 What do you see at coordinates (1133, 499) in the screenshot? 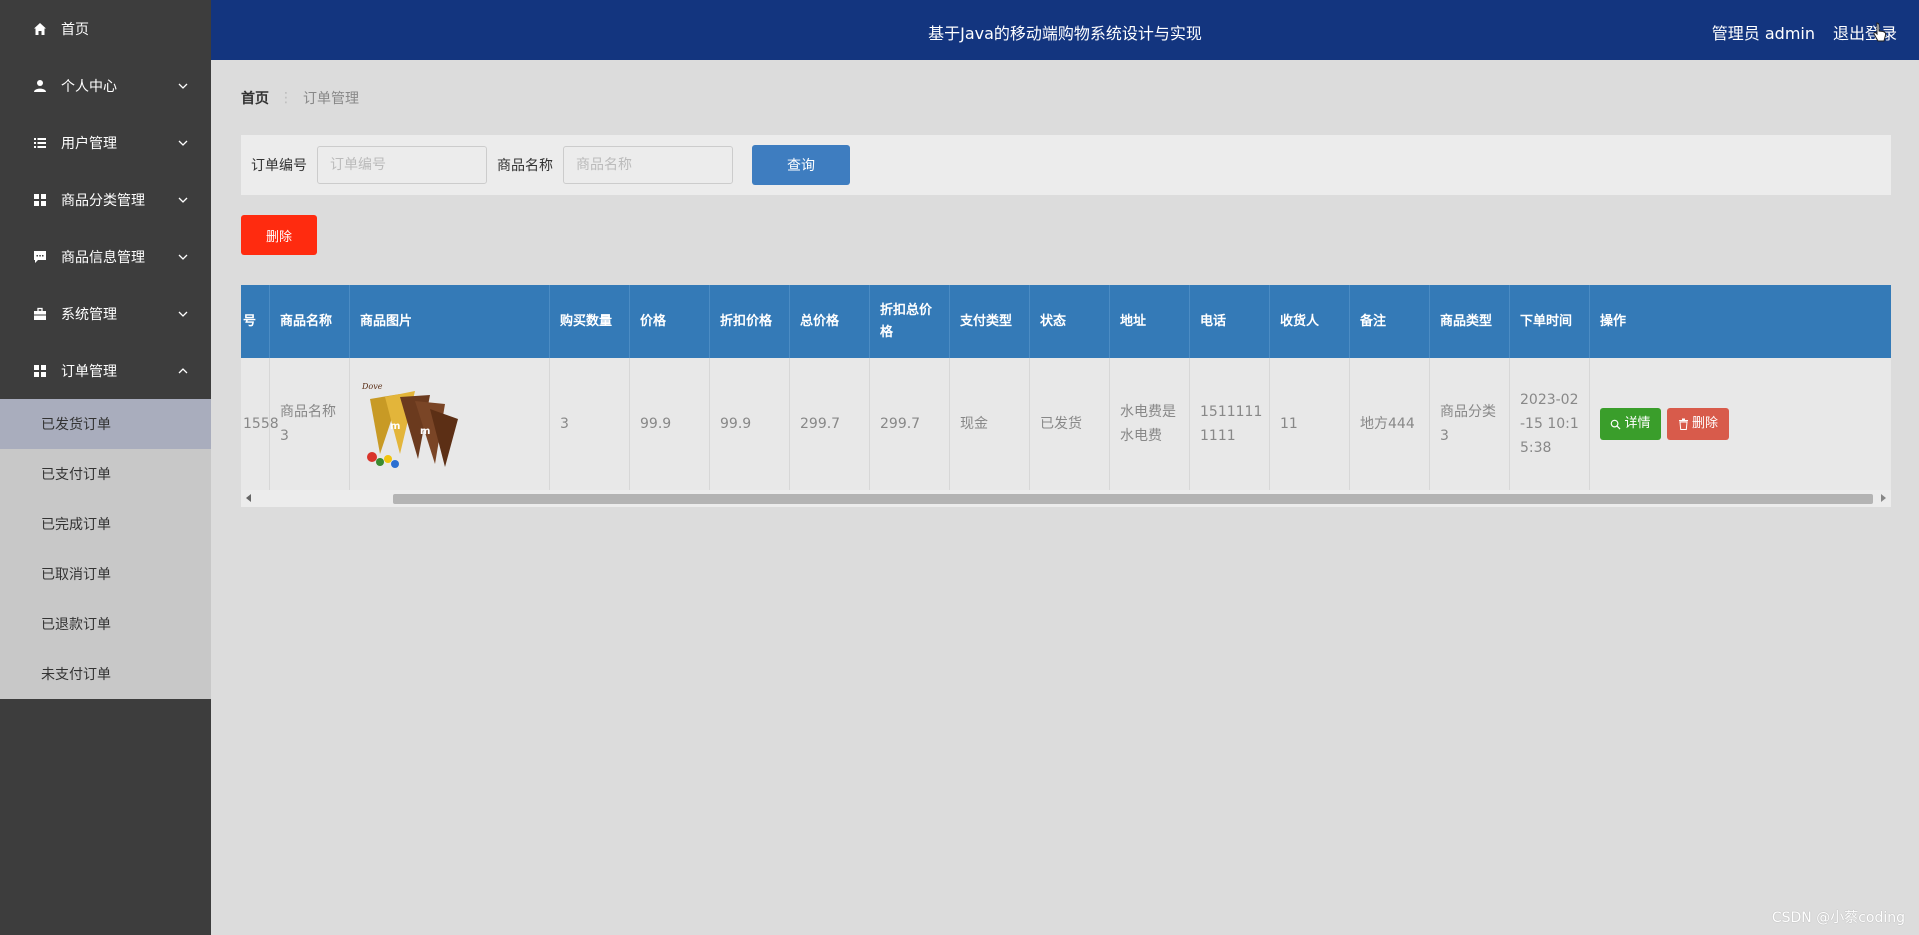
I see `scrollbar-thumb` at bounding box center [1133, 499].